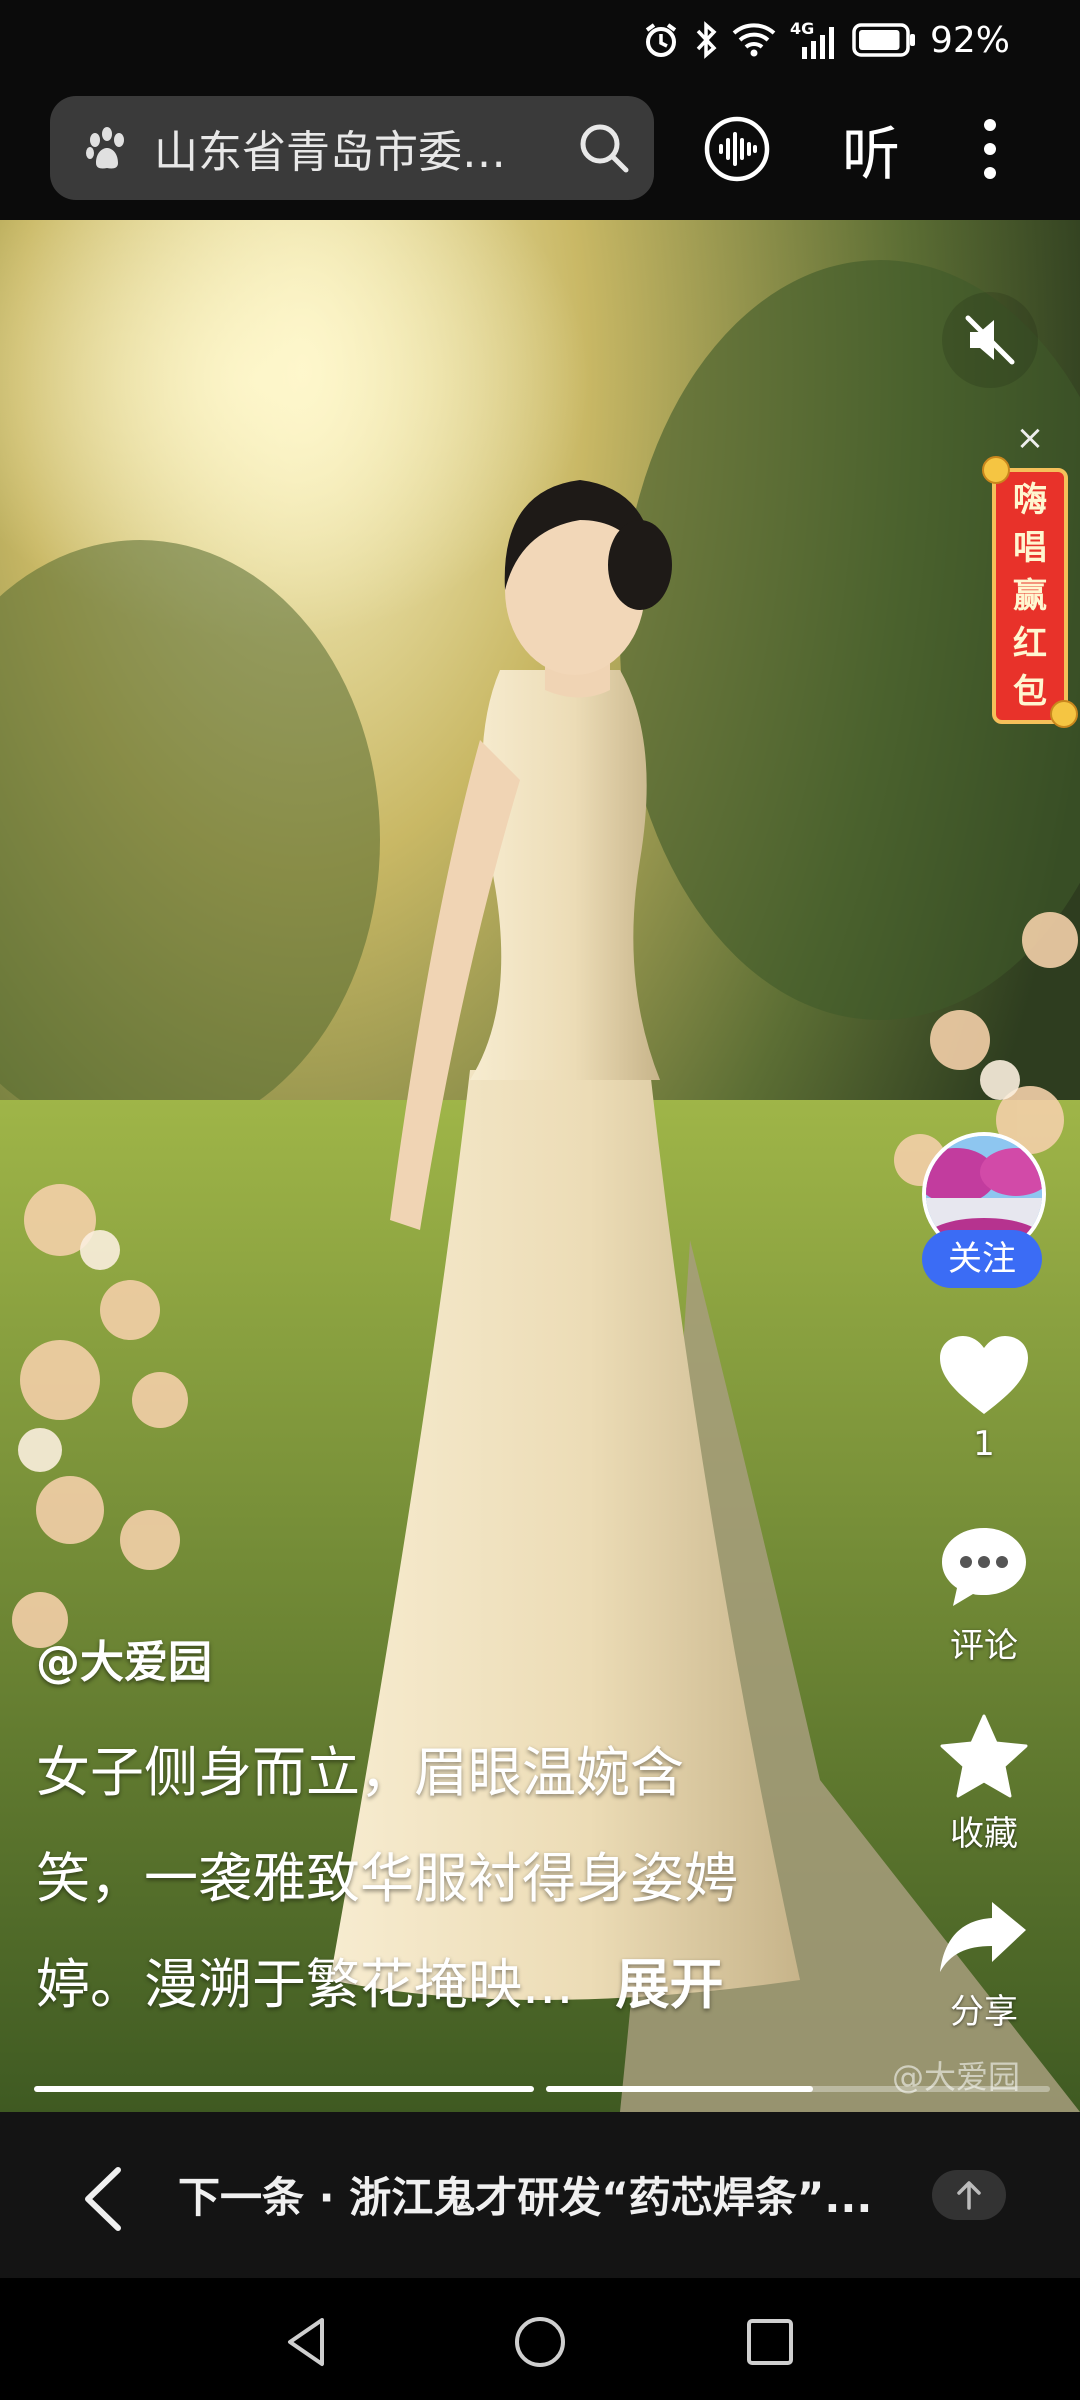 This screenshot has width=1080, height=2400. I want to click on promo-text-char: 红, so click(1030, 644).